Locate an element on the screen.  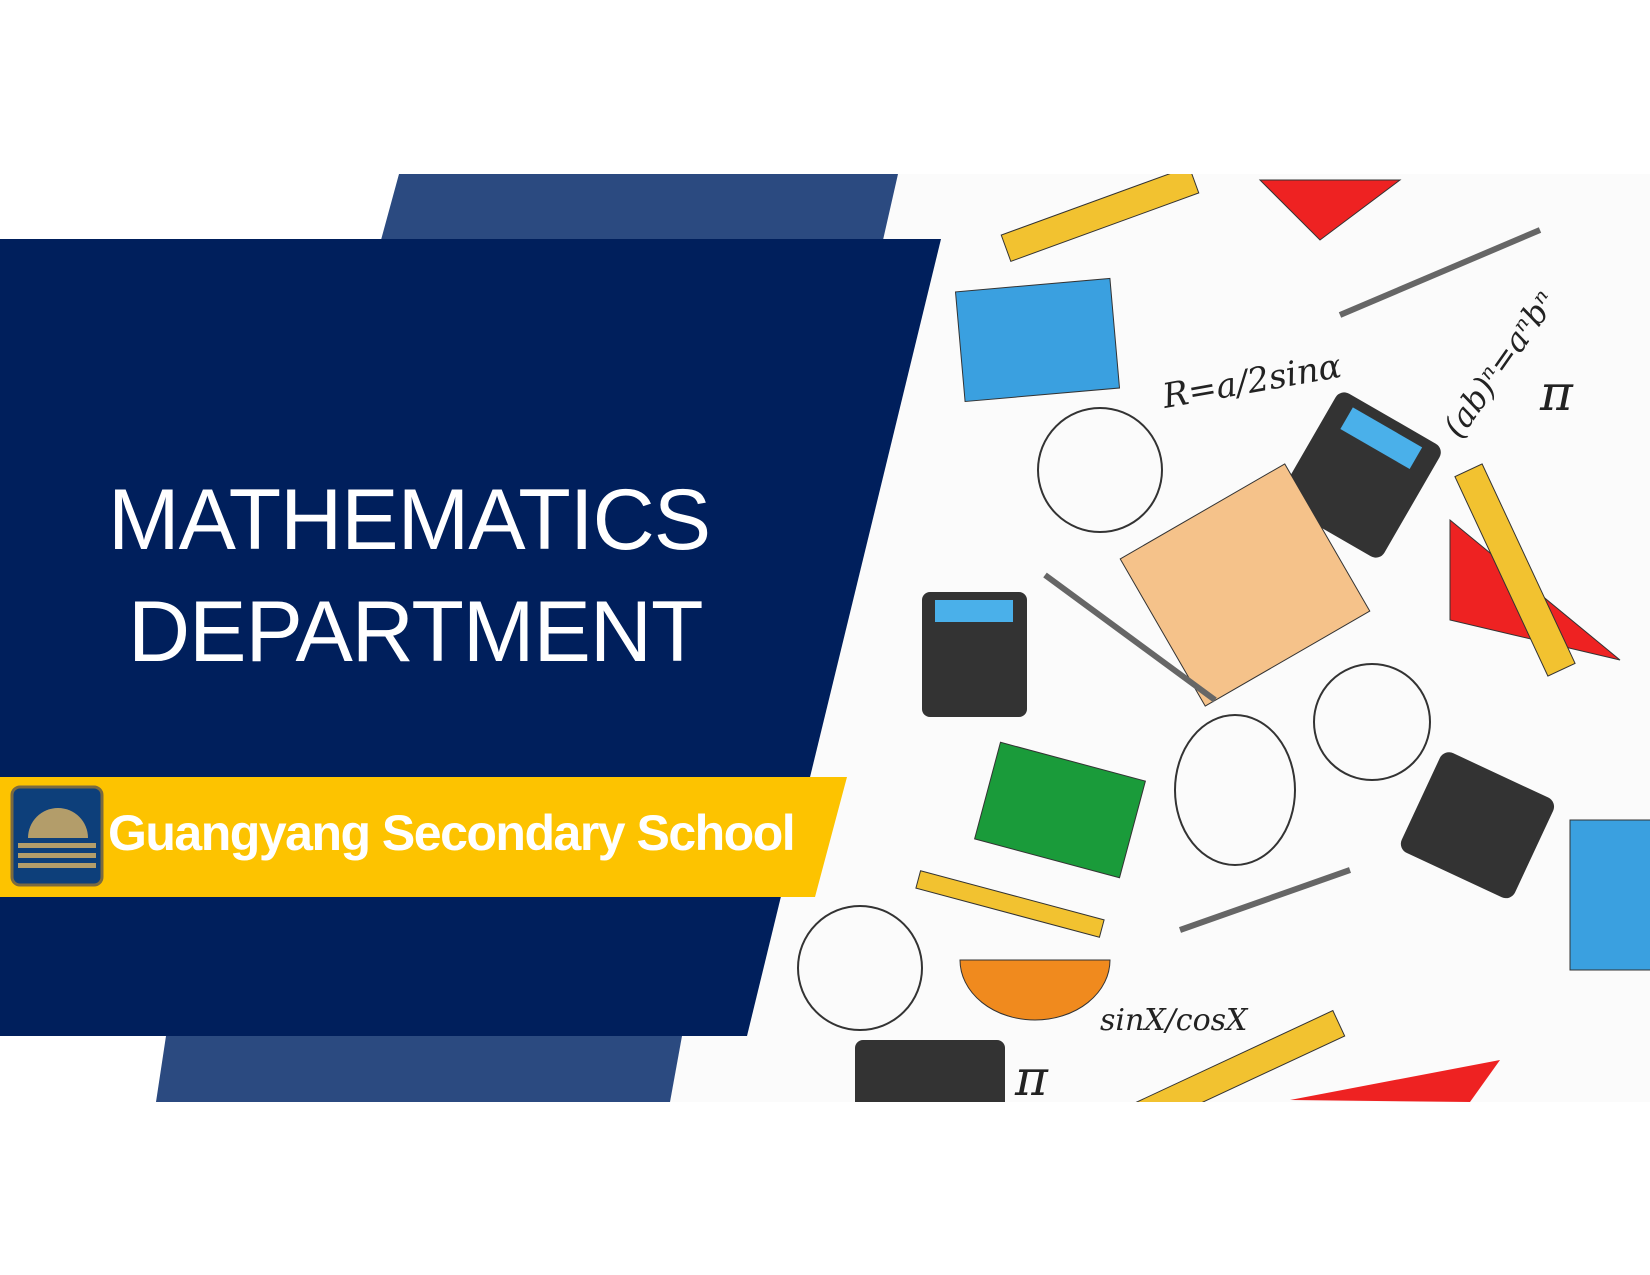
title-line-2: DEPARTMENT is located at coordinates (416, 632).